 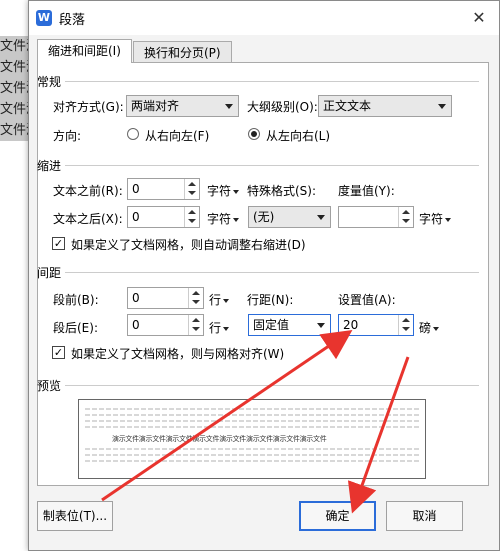 I want to click on indent-before-value: 0, so click(x=136, y=189).